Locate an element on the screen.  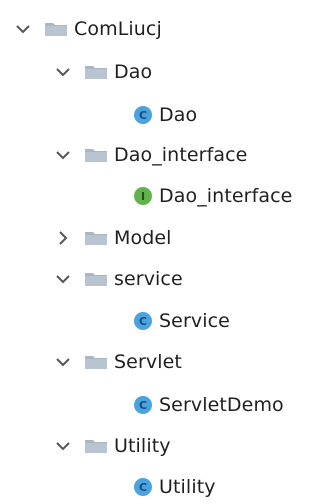
tree-node-servletdemo-class: C ServletDemo is located at coordinates (209, 405).